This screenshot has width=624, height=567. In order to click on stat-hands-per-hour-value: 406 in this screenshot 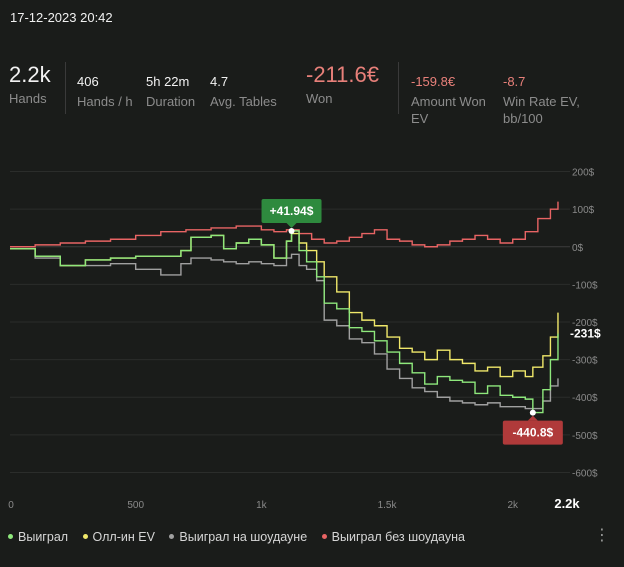, I will do `click(88, 81)`.